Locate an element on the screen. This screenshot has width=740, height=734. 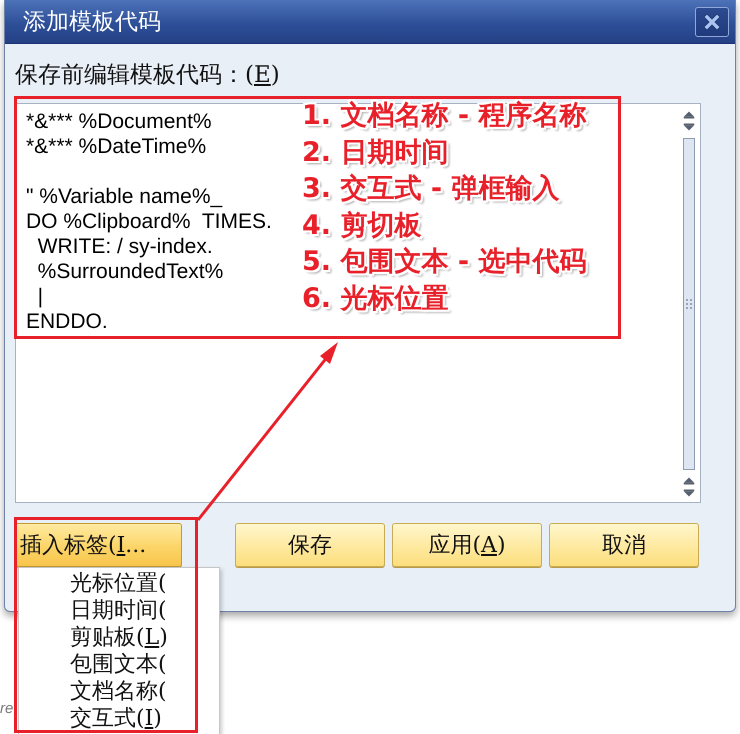
close-icon is located at coordinates (712, 22).